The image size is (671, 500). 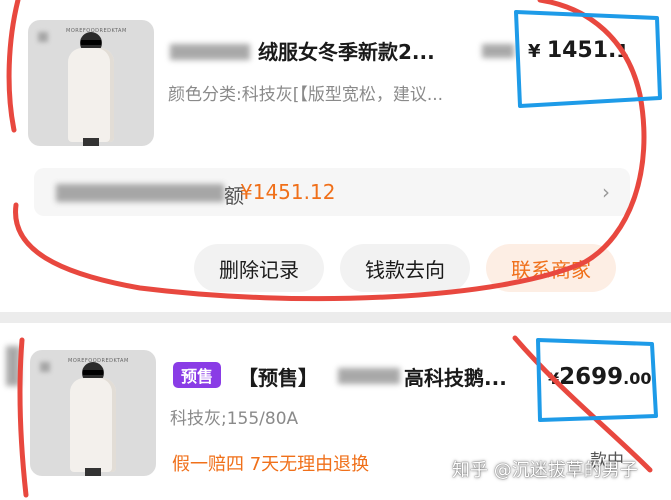 What do you see at coordinates (210, 52) in the screenshot?
I see `redacted-shop-name` at bounding box center [210, 52].